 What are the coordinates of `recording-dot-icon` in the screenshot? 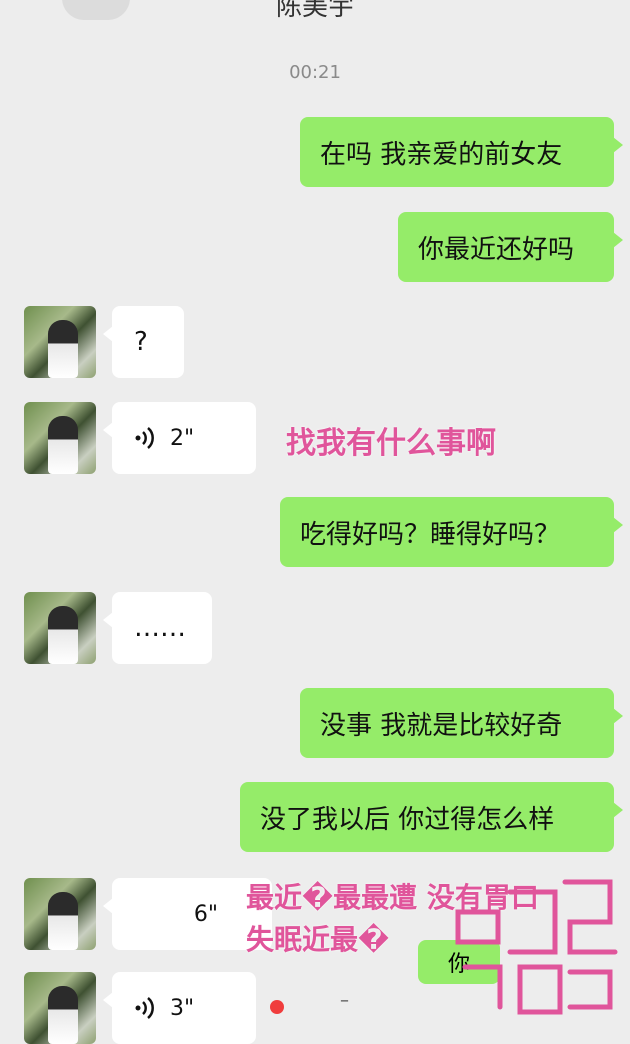 It's located at (277, 1007).